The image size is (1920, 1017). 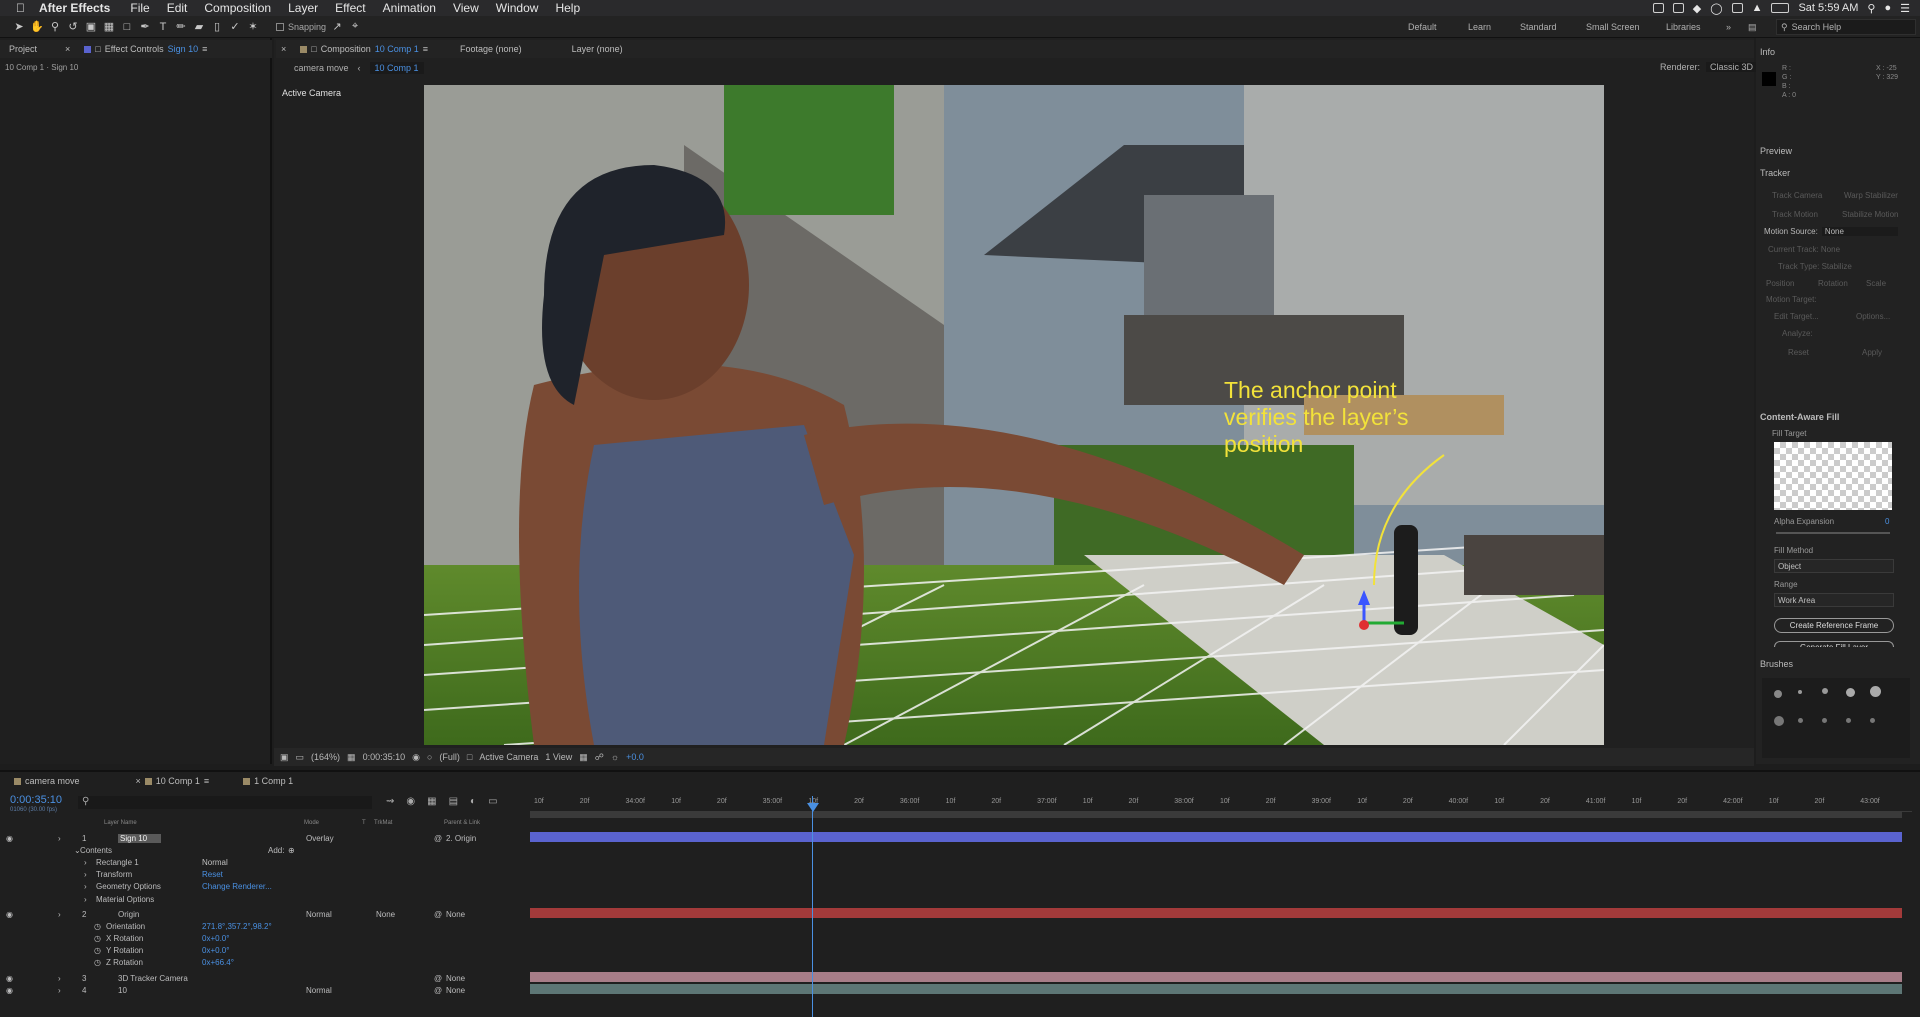 I want to click on panel-menu-icon: ≡, so click(x=206, y=781).